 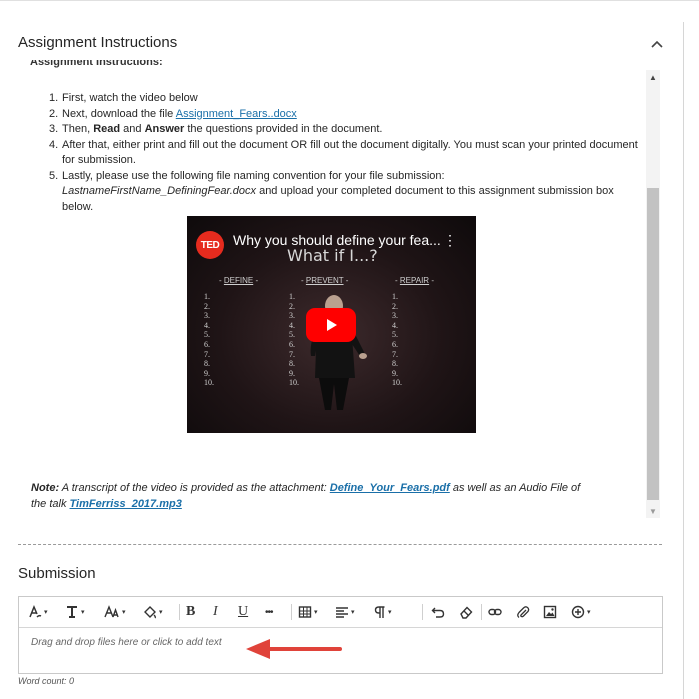 I want to click on chevron-up-icon, so click(x=657, y=44).